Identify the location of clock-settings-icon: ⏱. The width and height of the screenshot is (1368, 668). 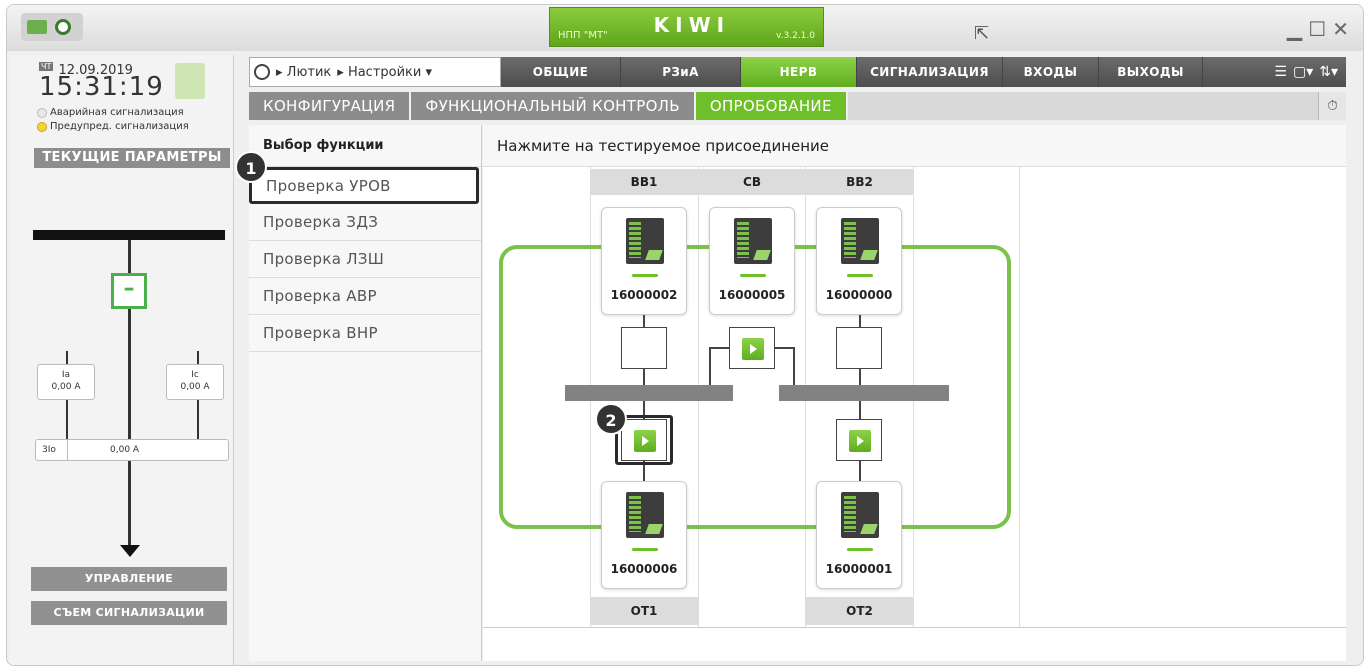
(1332, 106).